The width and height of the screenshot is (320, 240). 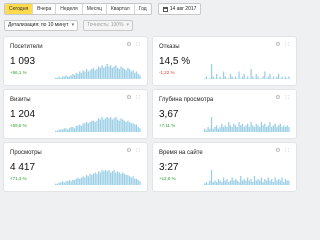 What do you see at coordinates (143, 9) in the screenshot?
I see `period-year: Год` at bounding box center [143, 9].